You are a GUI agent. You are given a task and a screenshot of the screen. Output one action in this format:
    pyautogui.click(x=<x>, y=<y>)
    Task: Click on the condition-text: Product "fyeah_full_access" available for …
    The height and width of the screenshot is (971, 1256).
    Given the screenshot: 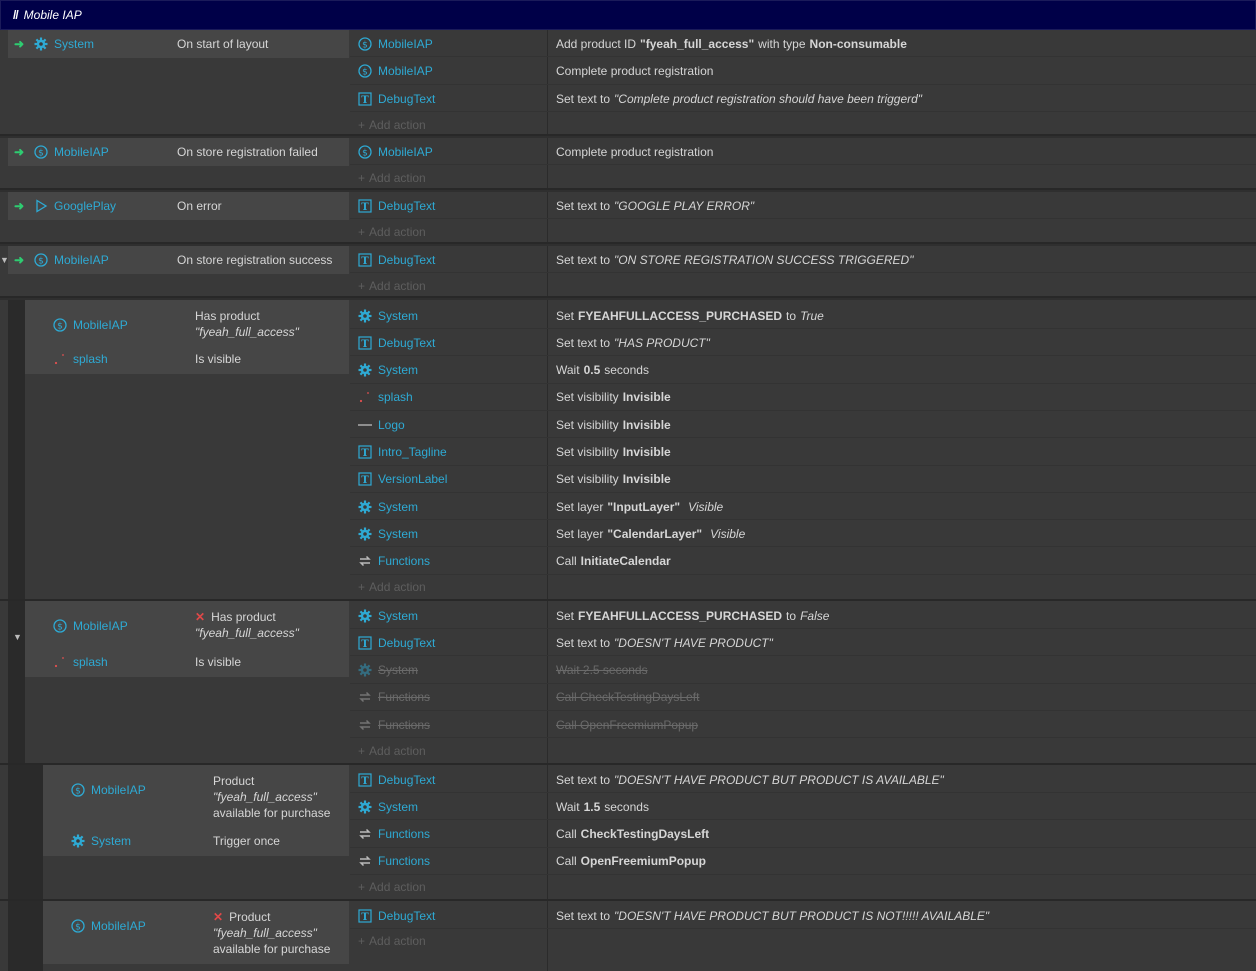 What is the action you would take?
    pyautogui.click(x=271, y=797)
    